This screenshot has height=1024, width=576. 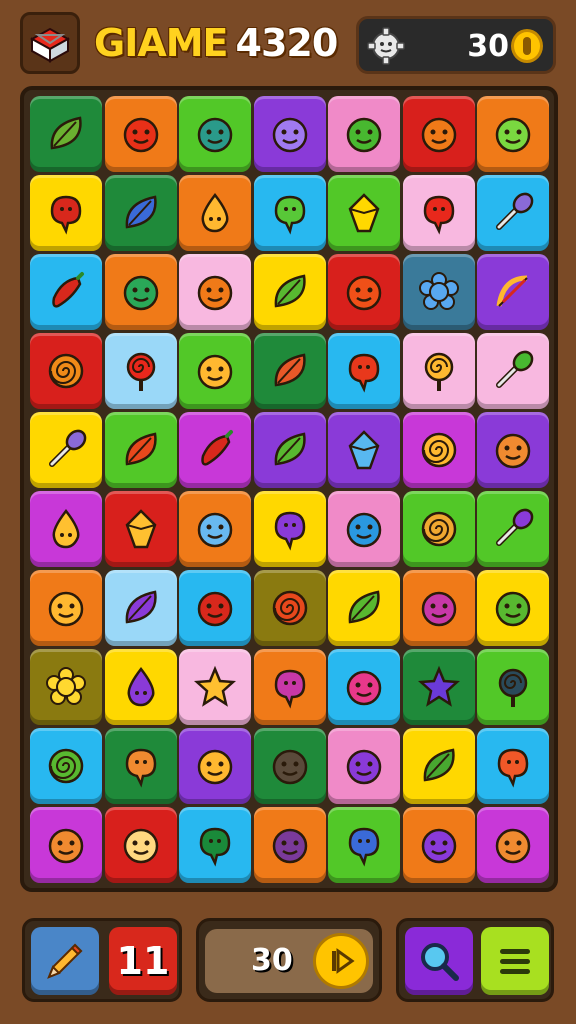 What do you see at coordinates (161, 43) in the screenshot?
I see `title-text: GIAME` at bounding box center [161, 43].